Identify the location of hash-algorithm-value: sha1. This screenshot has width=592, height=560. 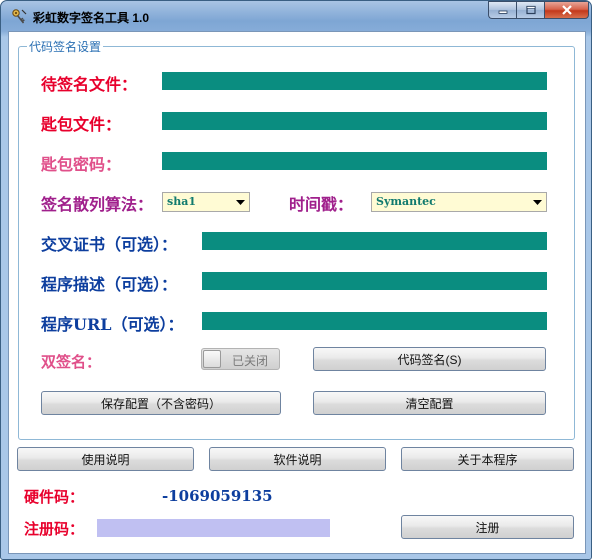
(181, 201).